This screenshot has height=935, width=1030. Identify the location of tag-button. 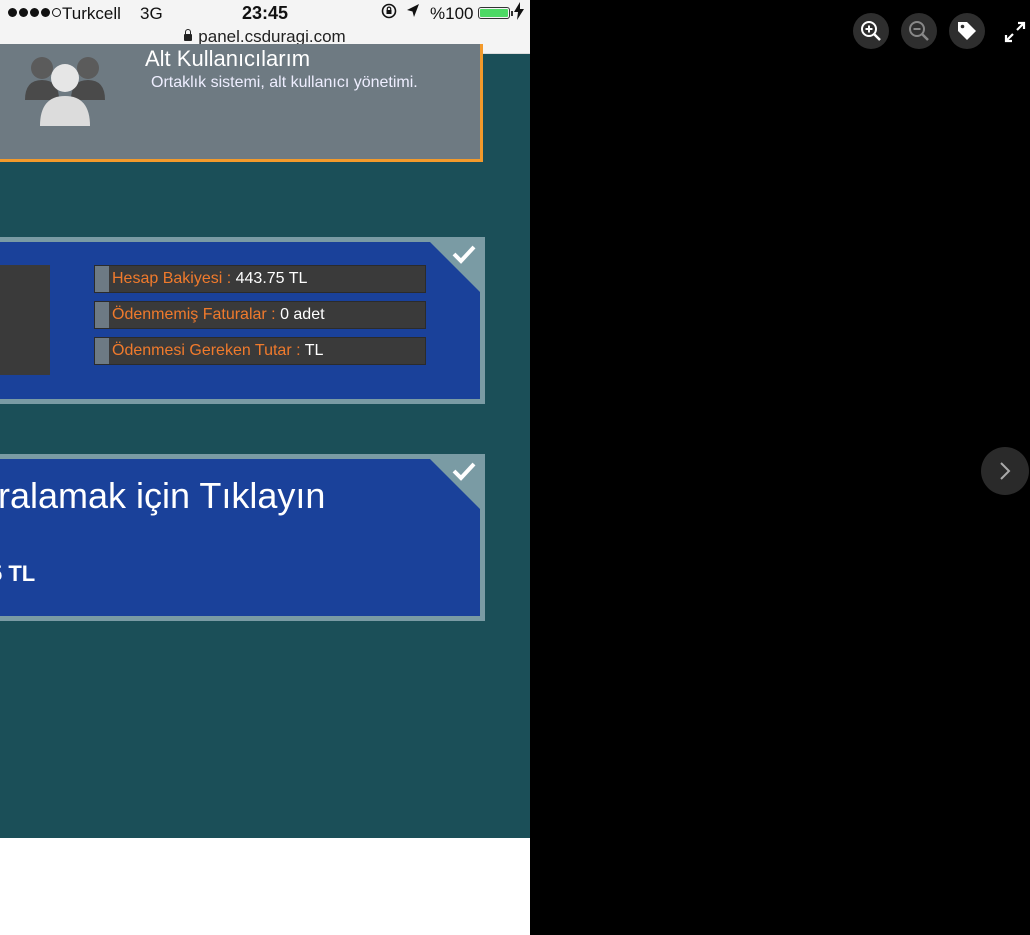
(967, 31).